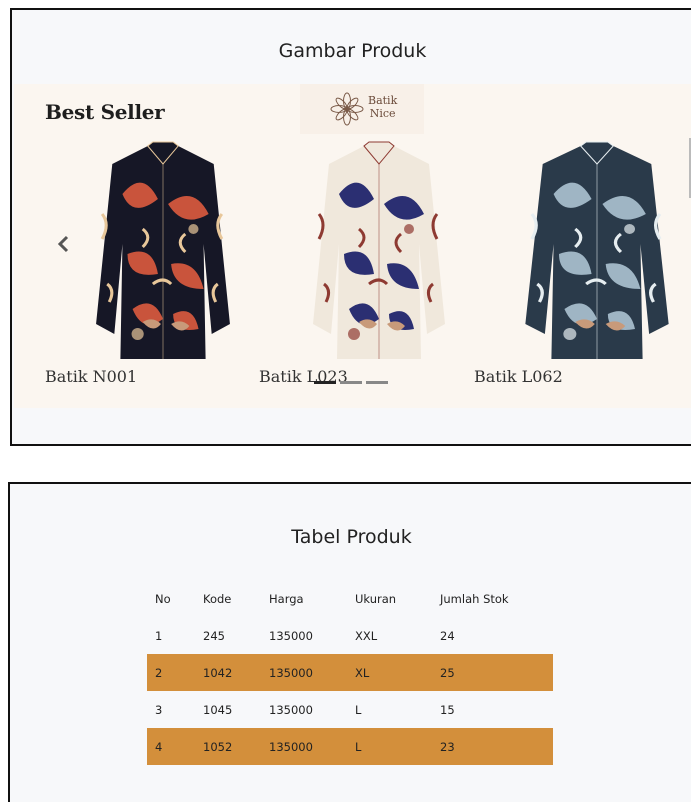 This screenshot has height=802, width=691. Describe the element at coordinates (171, 746) in the screenshot. I see `cell-no: 4` at that location.